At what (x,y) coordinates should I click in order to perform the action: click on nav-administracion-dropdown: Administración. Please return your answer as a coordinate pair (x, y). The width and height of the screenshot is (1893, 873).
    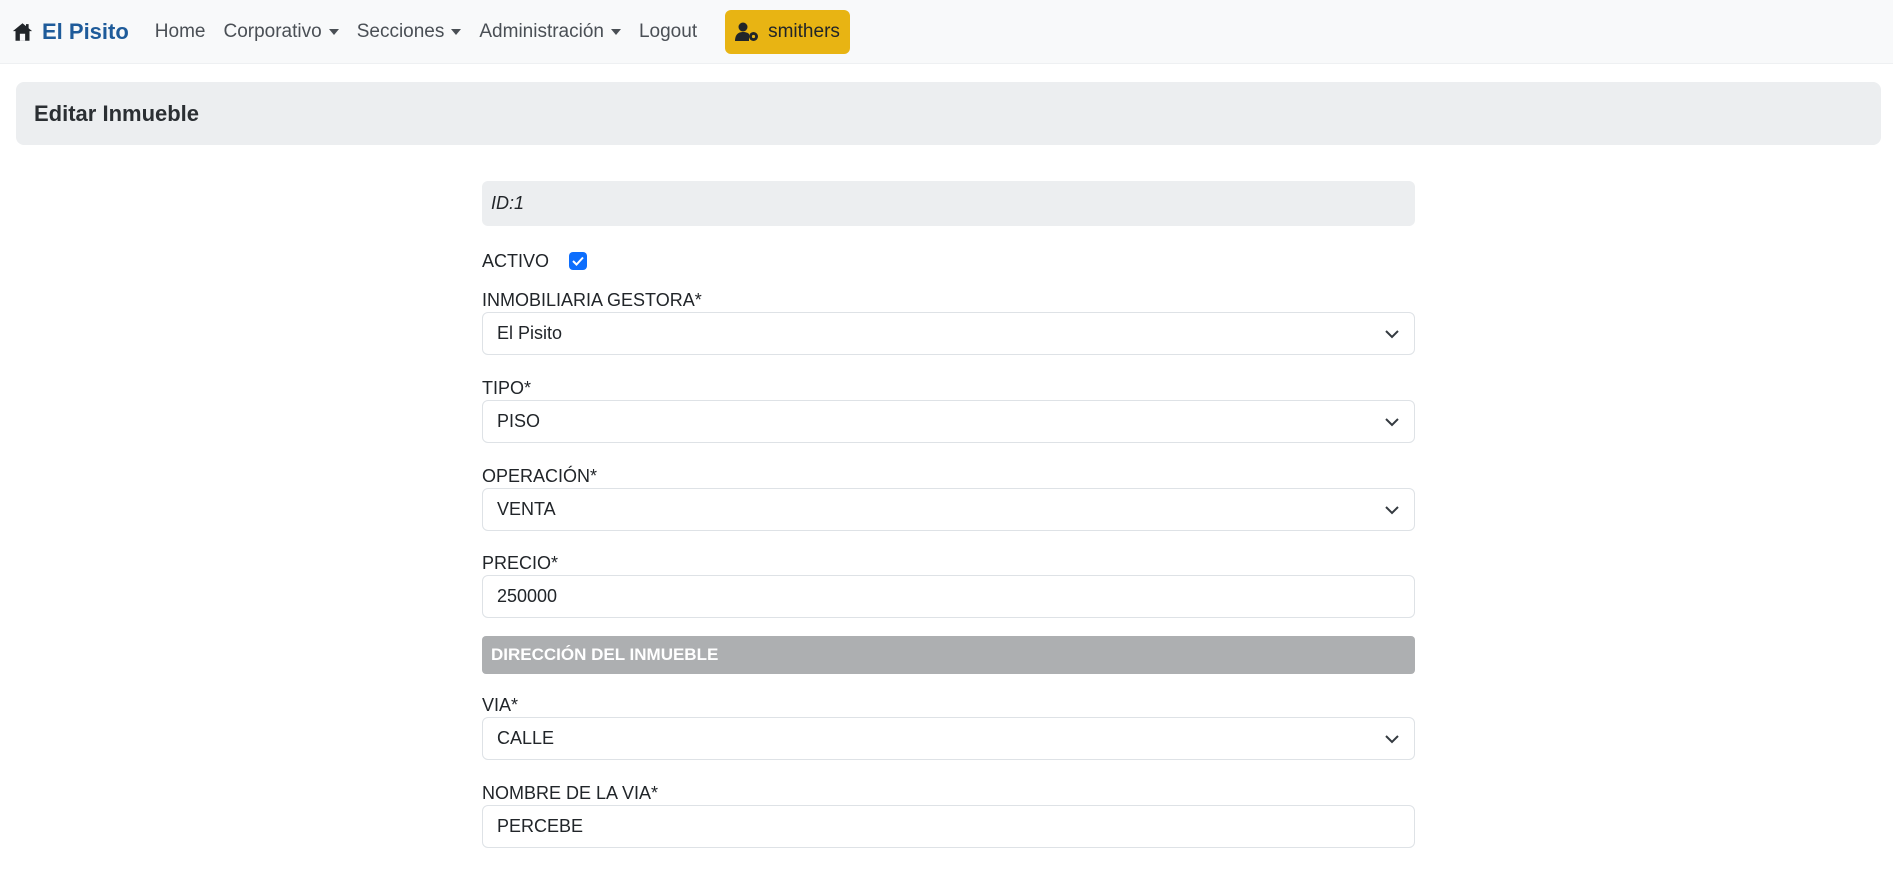
    Looking at the image, I should click on (550, 32).